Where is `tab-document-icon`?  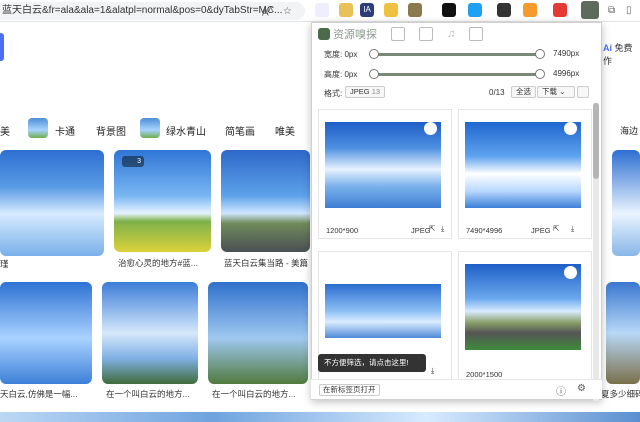 tab-document-icon is located at coordinates (476, 34).